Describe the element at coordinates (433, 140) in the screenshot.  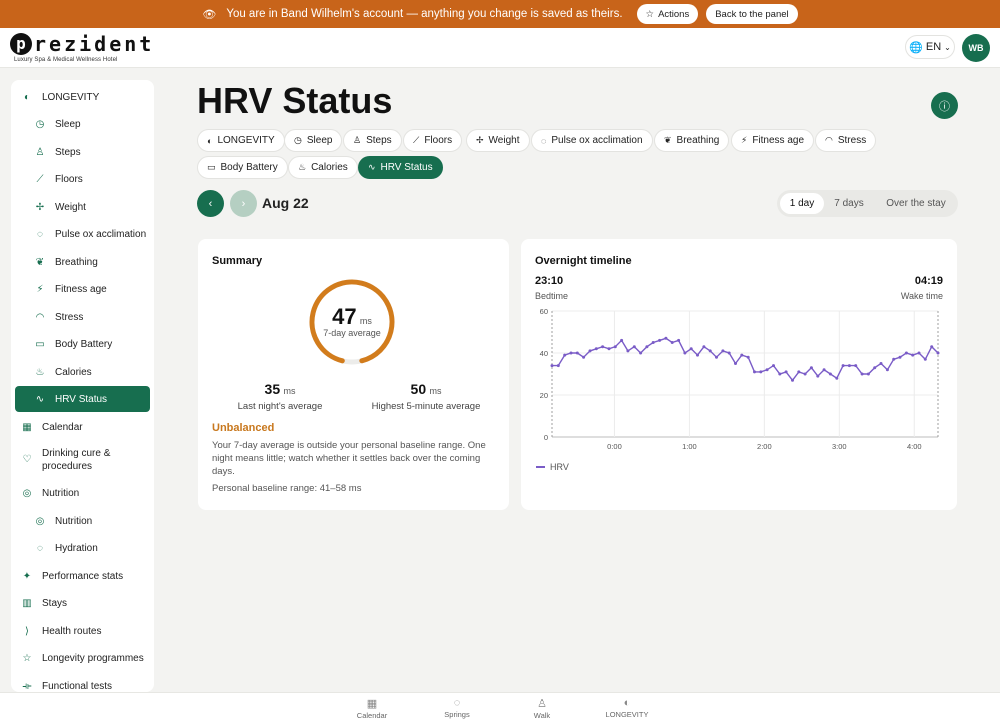
I see `chip-floors: ⟋ Floors` at that location.